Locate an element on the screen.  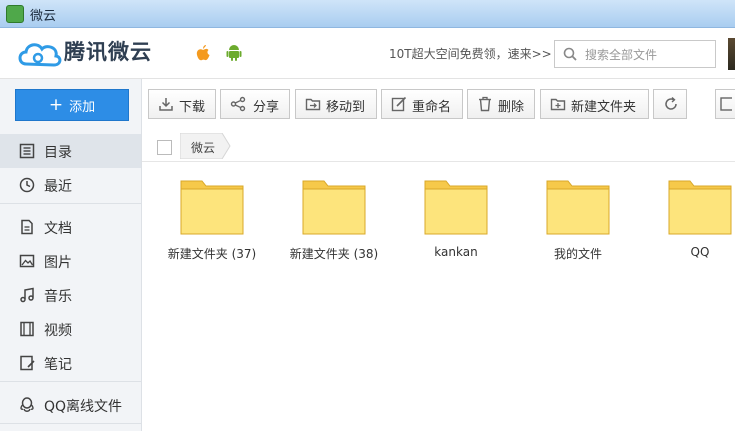
sidebar-item-label: 视频 is located at coordinates (58, 331).